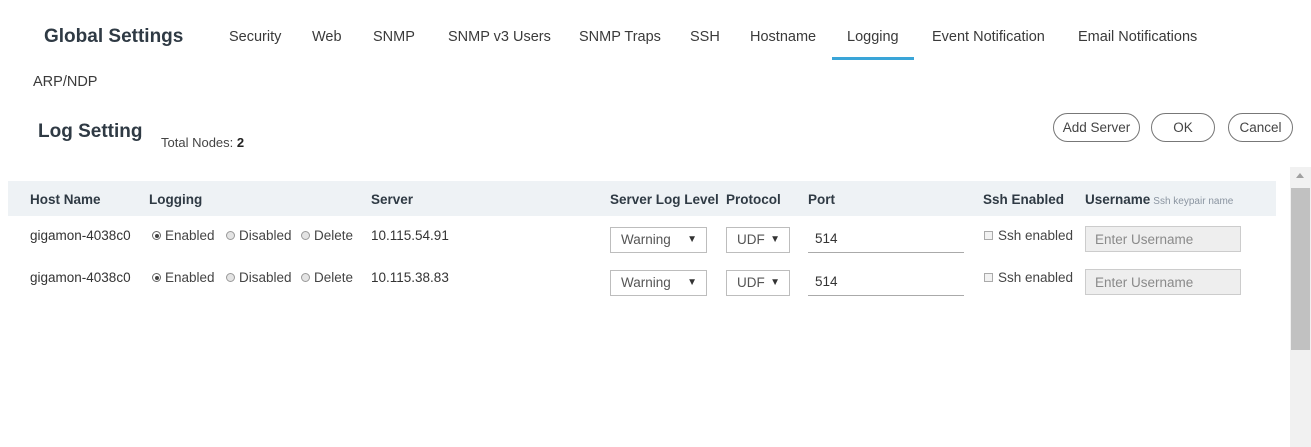  What do you see at coordinates (1024, 199) in the screenshot?
I see `column-ssh-enabled: Ssh Enabled` at bounding box center [1024, 199].